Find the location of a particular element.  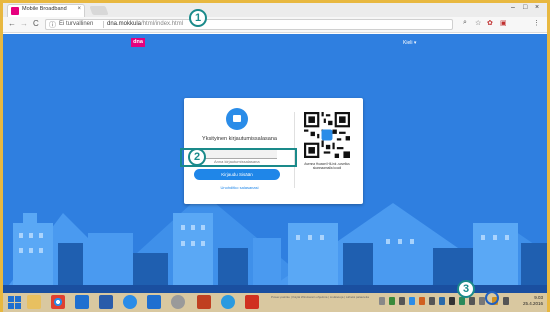

outlook-icon is located at coordinates (82, 302).